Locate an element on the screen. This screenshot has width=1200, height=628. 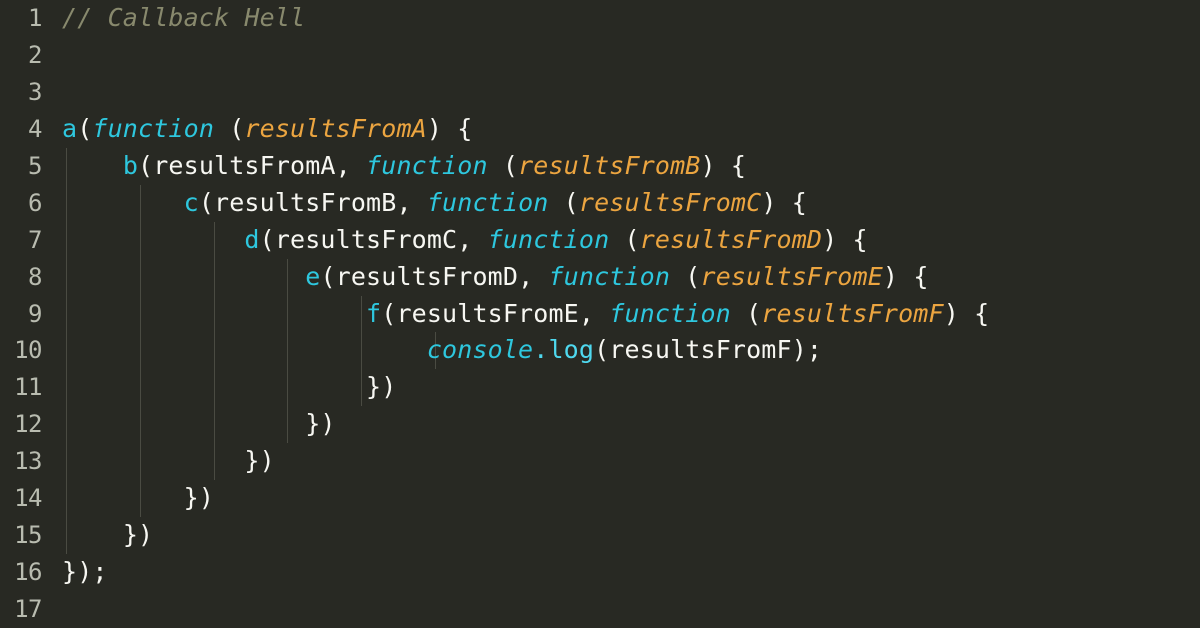
line-number: 8 is located at coordinates (35, 276).